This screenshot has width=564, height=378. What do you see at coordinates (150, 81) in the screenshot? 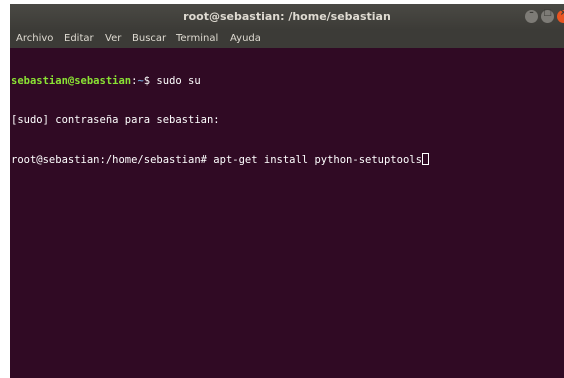
I see `prompt-symbol: $` at bounding box center [150, 81].